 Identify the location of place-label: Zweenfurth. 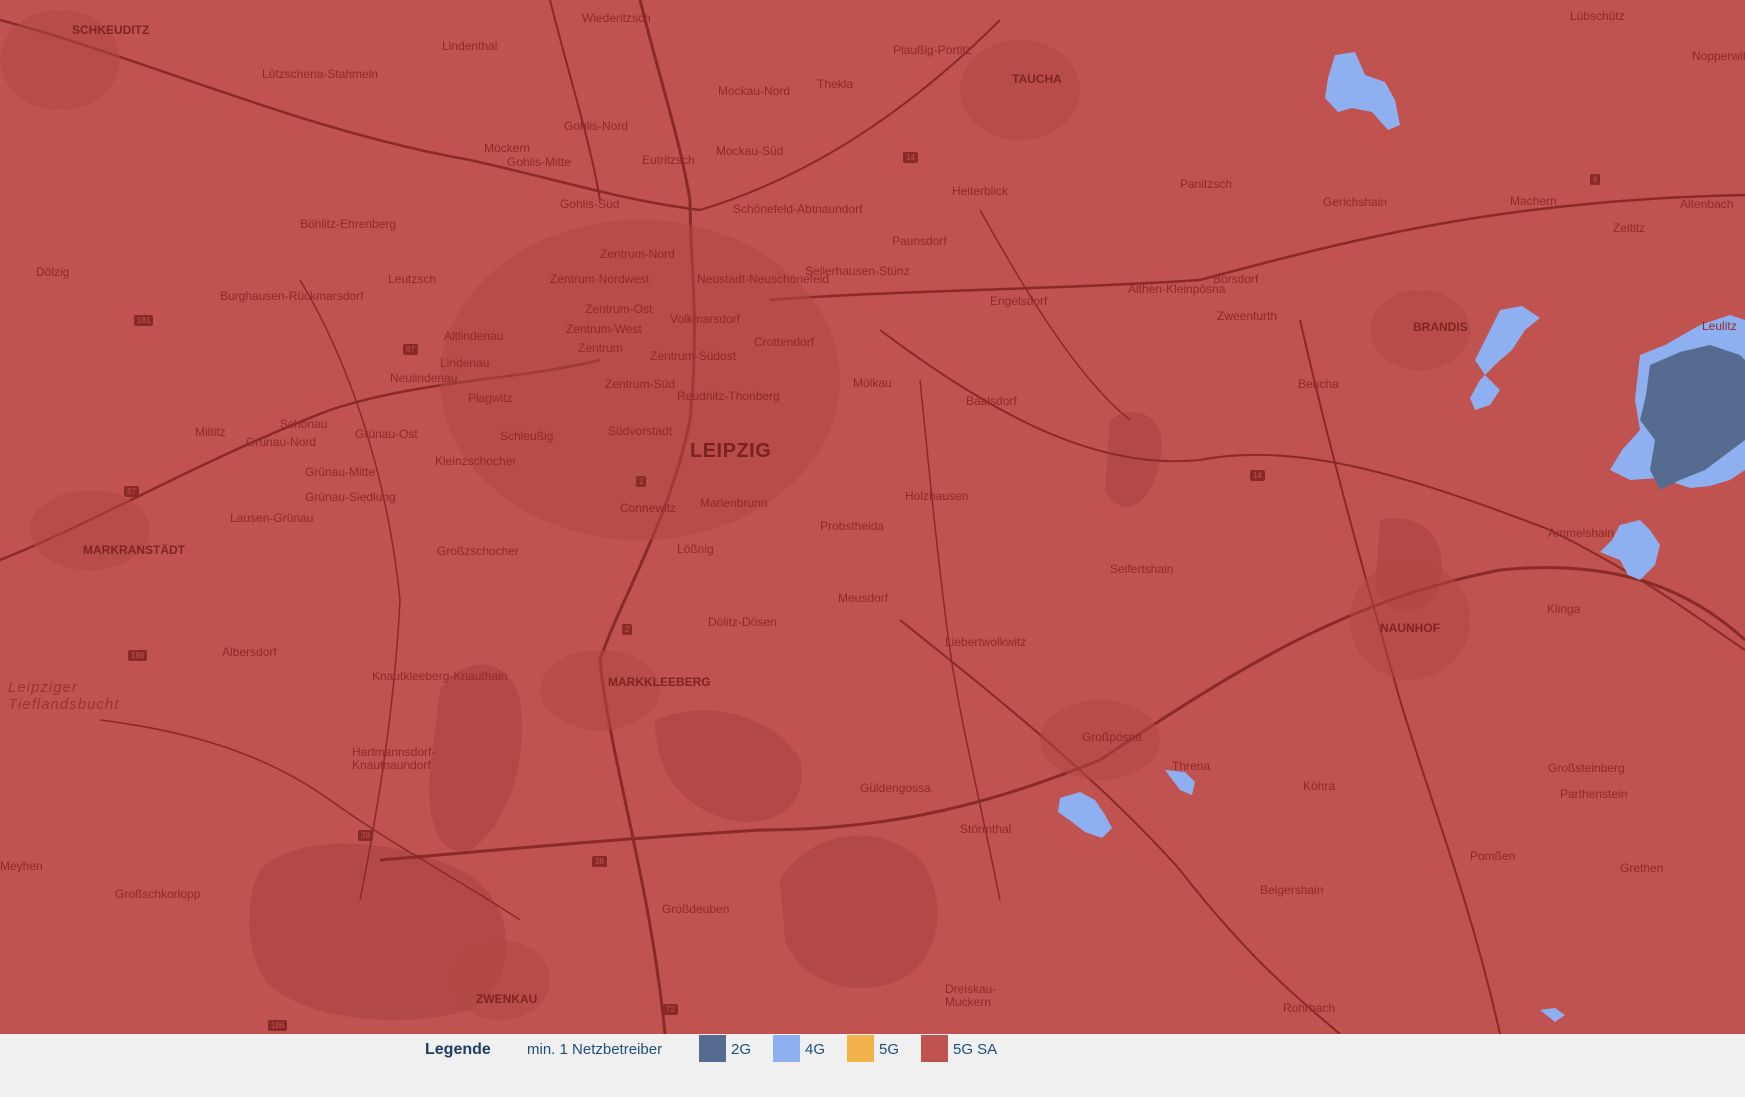
(1247, 316).